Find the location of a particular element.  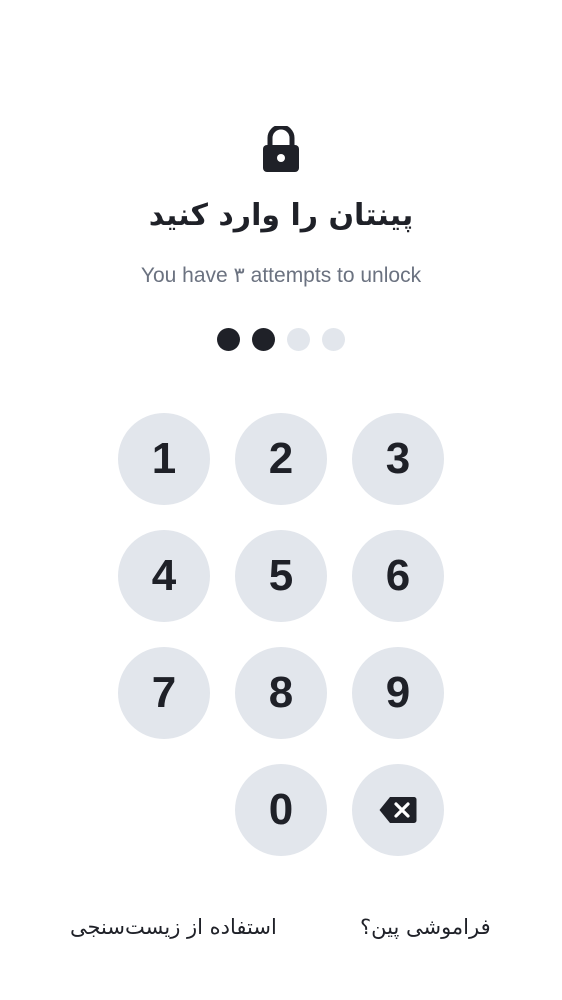

key-9: 9 is located at coordinates (398, 693).